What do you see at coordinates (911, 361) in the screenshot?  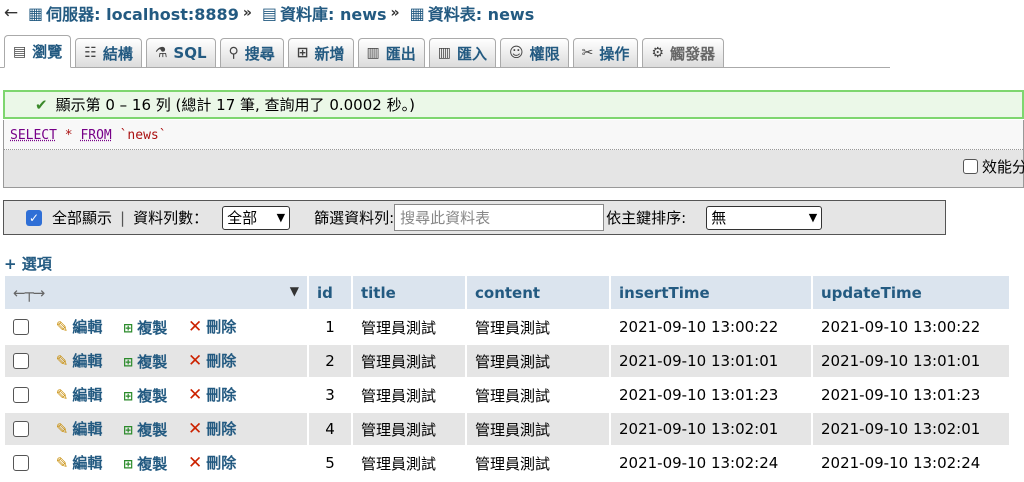 I see `cell-updatetime: 2021-09-10 13:01:01` at bounding box center [911, 361].